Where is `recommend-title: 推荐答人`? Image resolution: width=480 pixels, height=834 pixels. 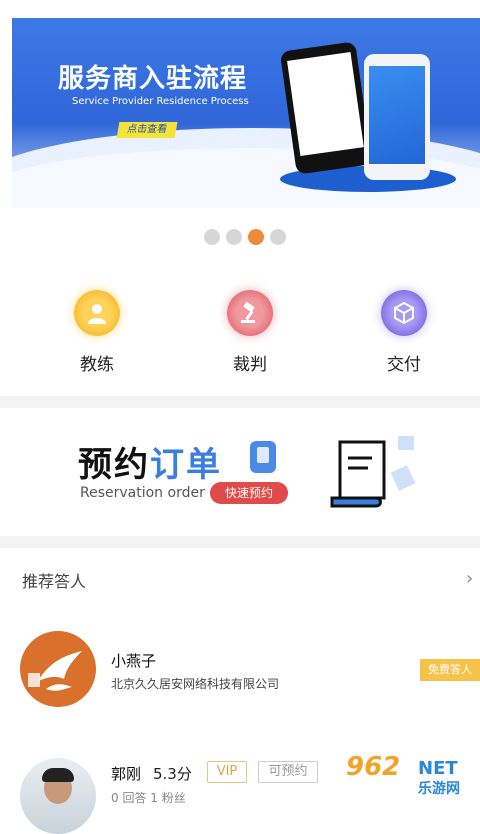
recommend-title: 推荐答人 is located at coordinates (54, 581).